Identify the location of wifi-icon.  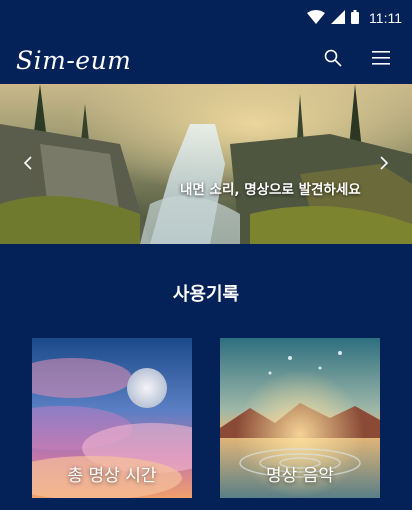
(316, 18).